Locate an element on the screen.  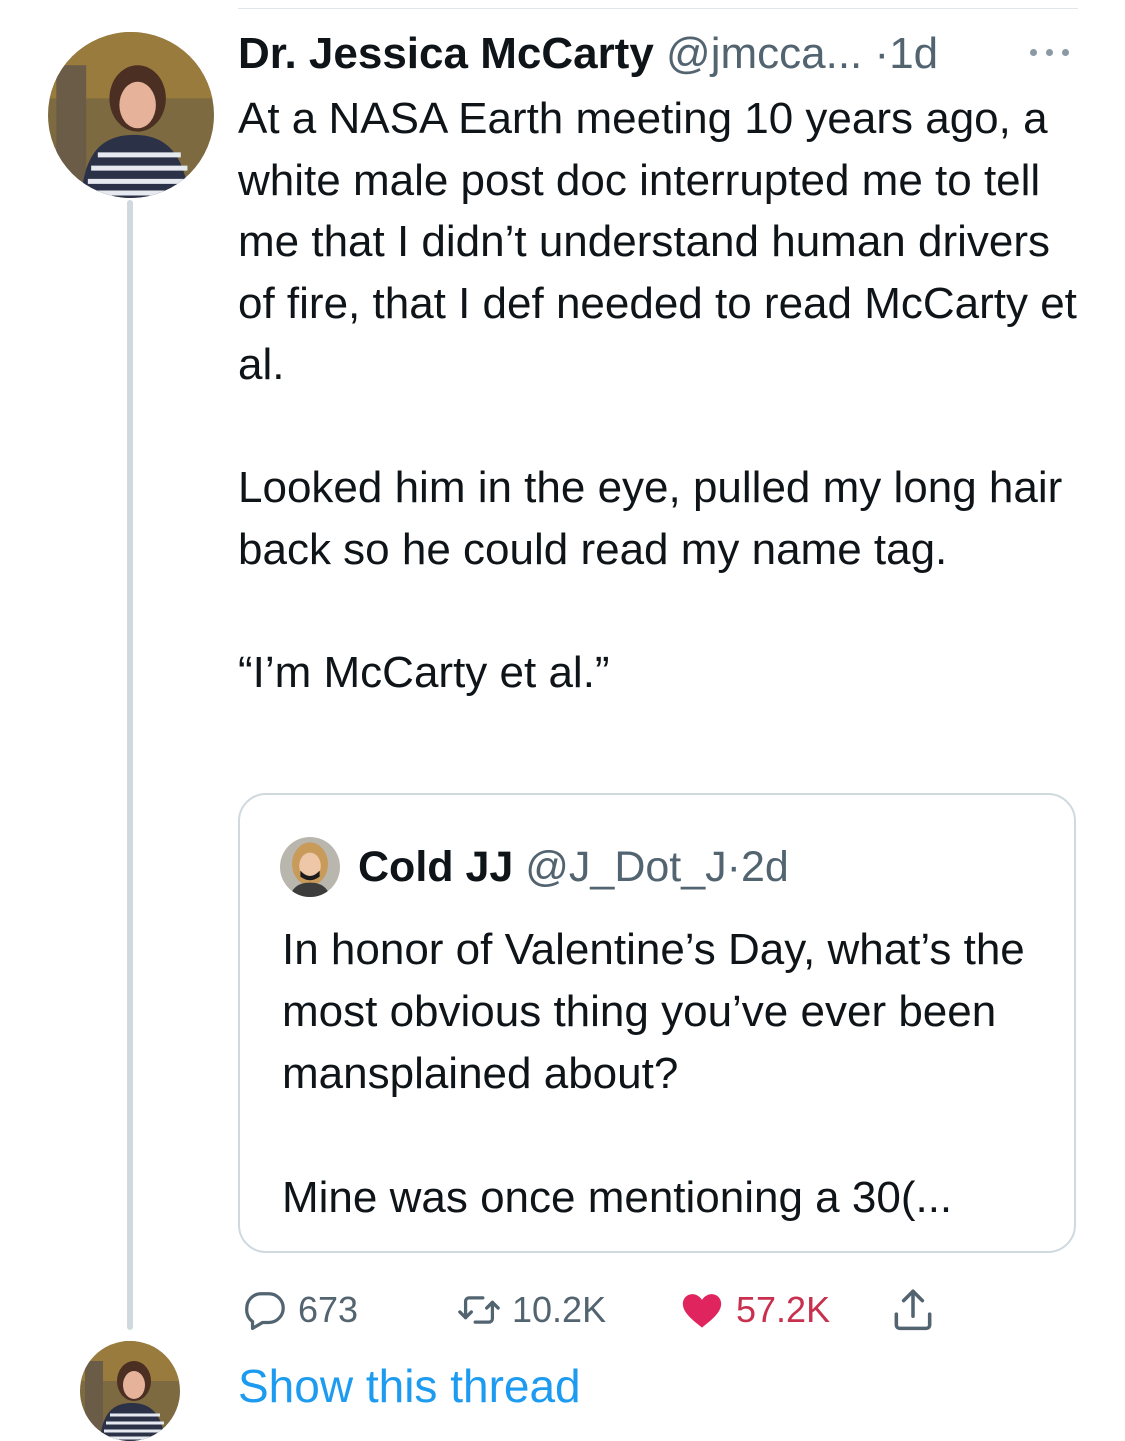
tweet-paragraph: “I’m McCarty et al.” is located at coordinates (424, 672).